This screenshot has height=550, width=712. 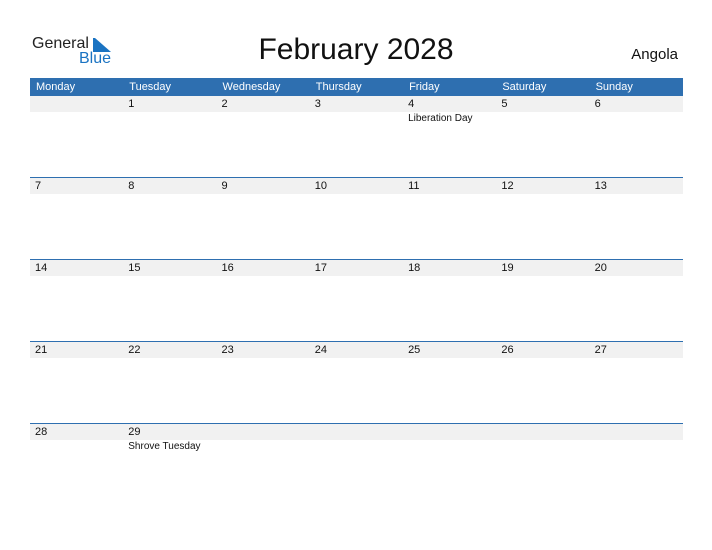 What do you see at coordinates (414, 350) in the screenshot?
I see `day-number: 25` at bounding box center [414, 350].